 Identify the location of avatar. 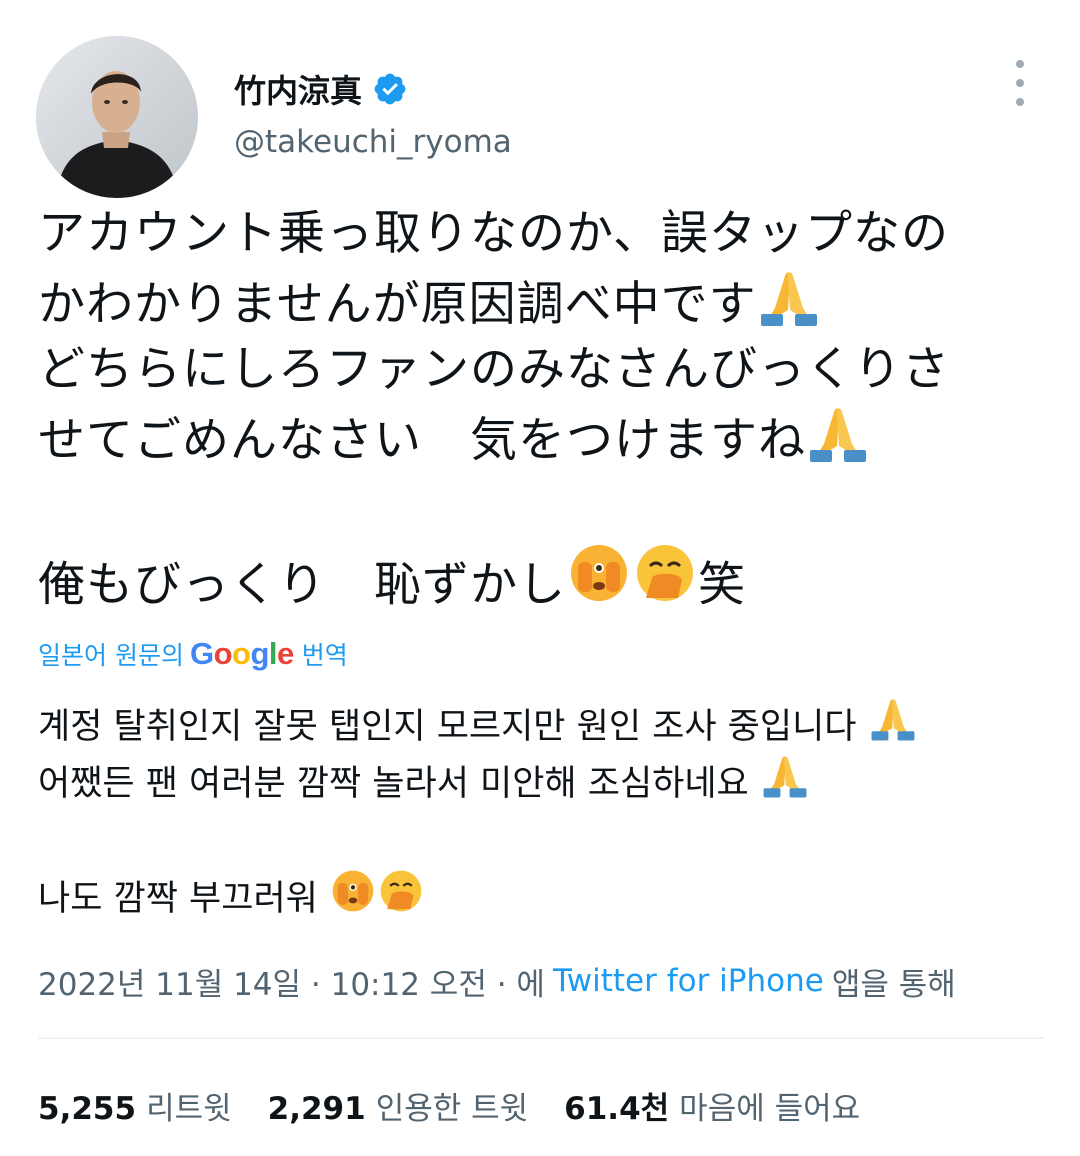
(117, 117).